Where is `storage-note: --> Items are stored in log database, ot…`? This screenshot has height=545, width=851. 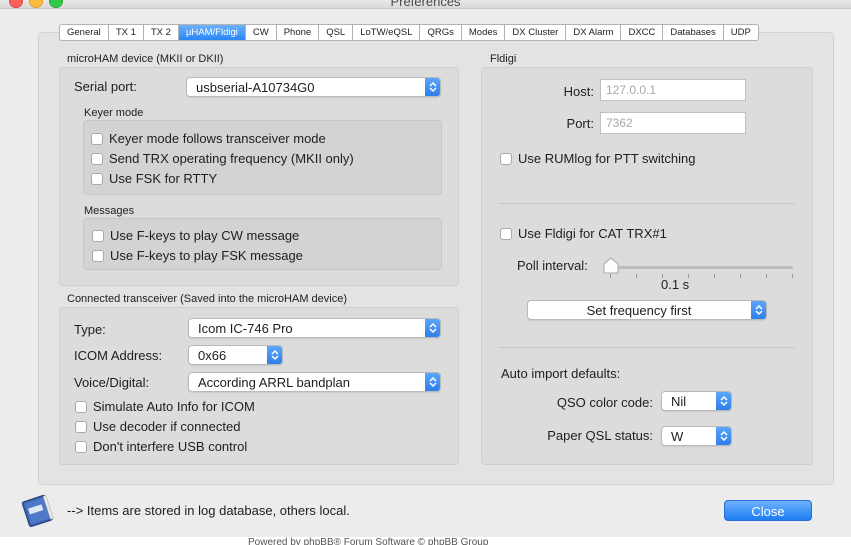
storage-note: --> Items are stored in log database, ot… is located at coordinates (208, 510).